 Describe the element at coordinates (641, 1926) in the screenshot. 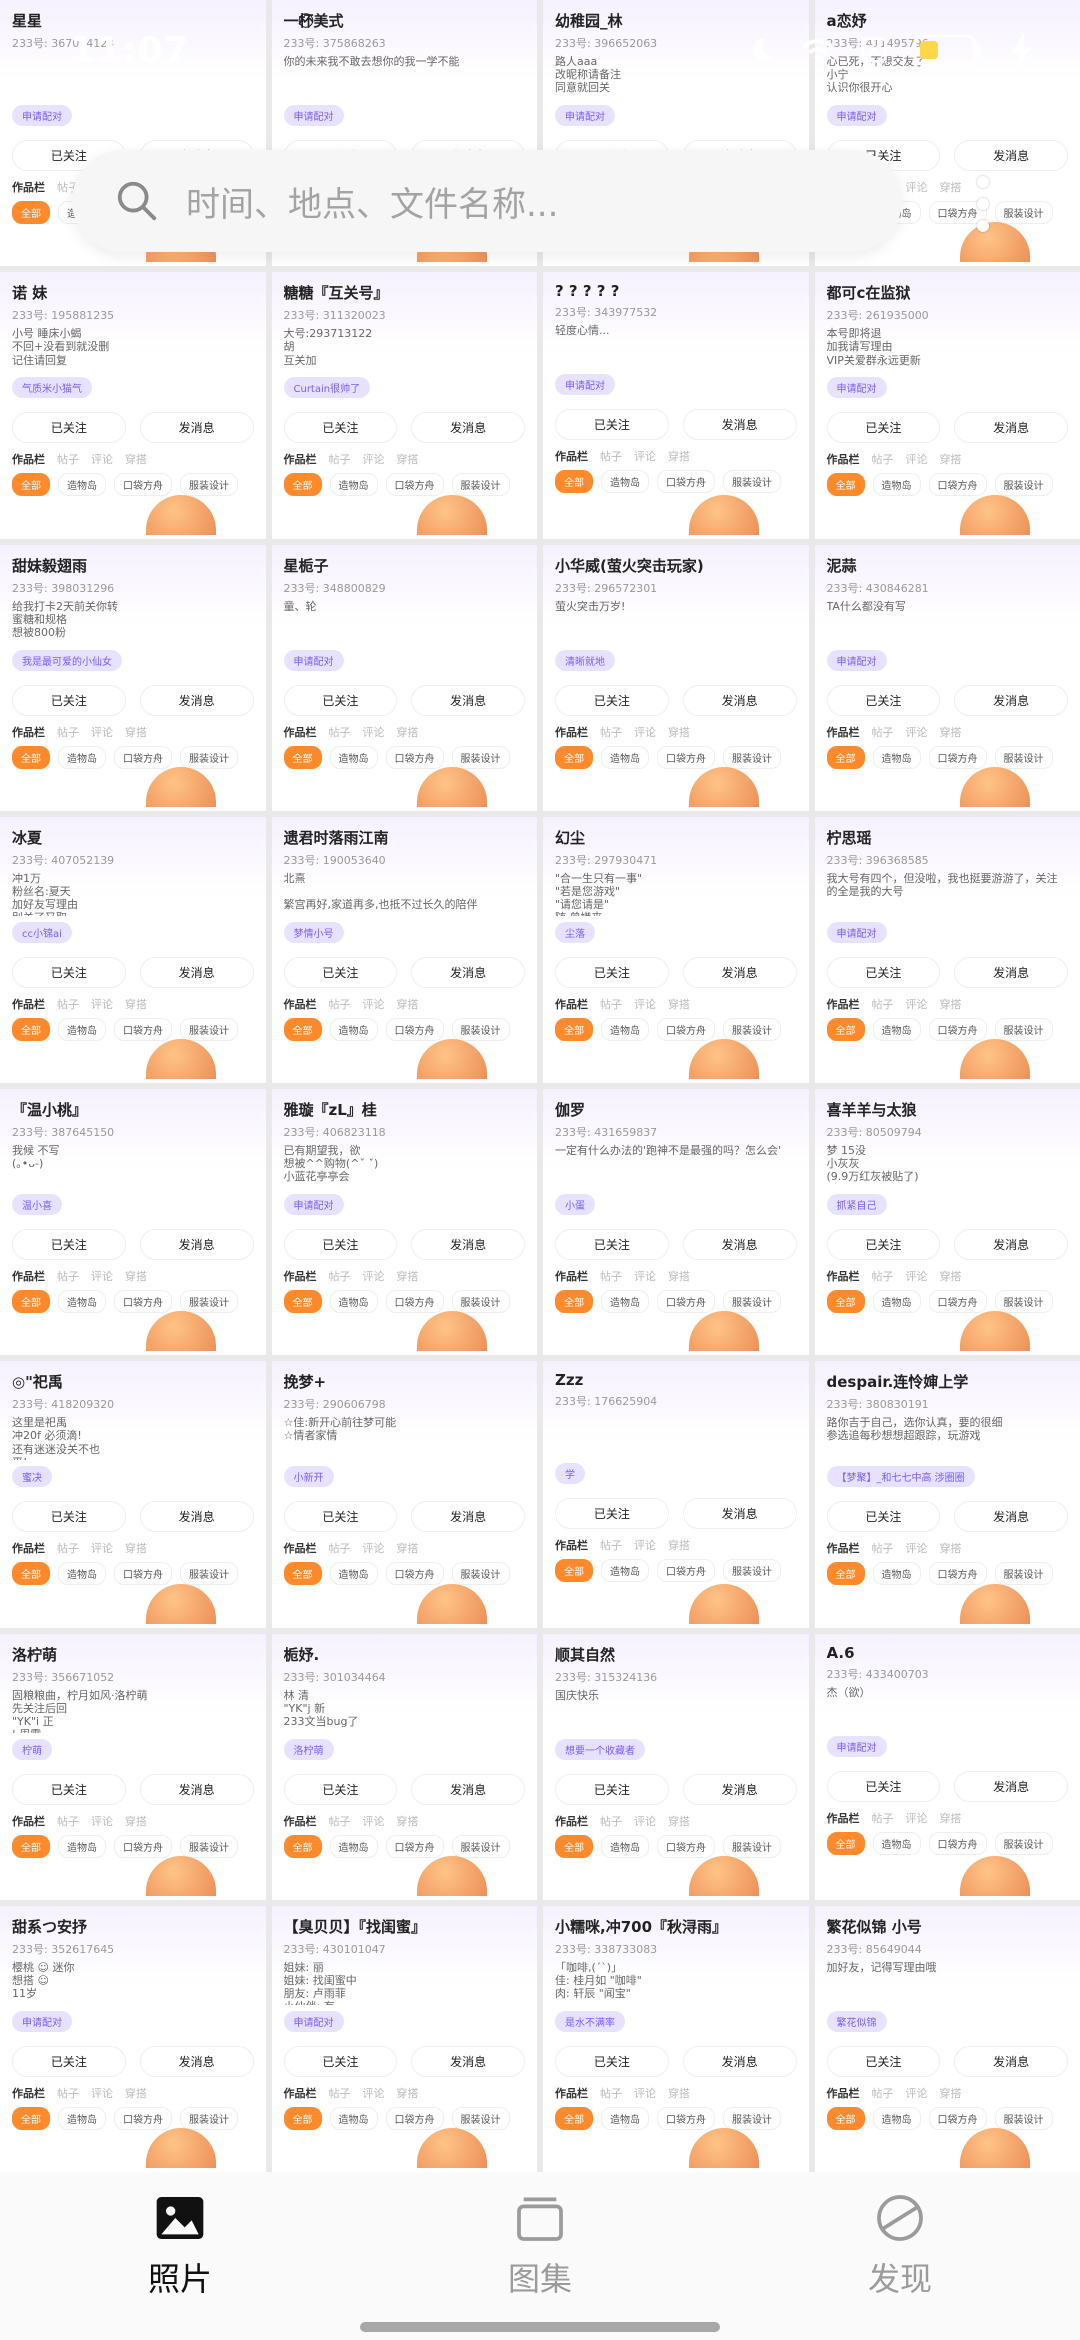

I see `profile-name: 小糯咪,冲700『秋浔雨』` at that location.